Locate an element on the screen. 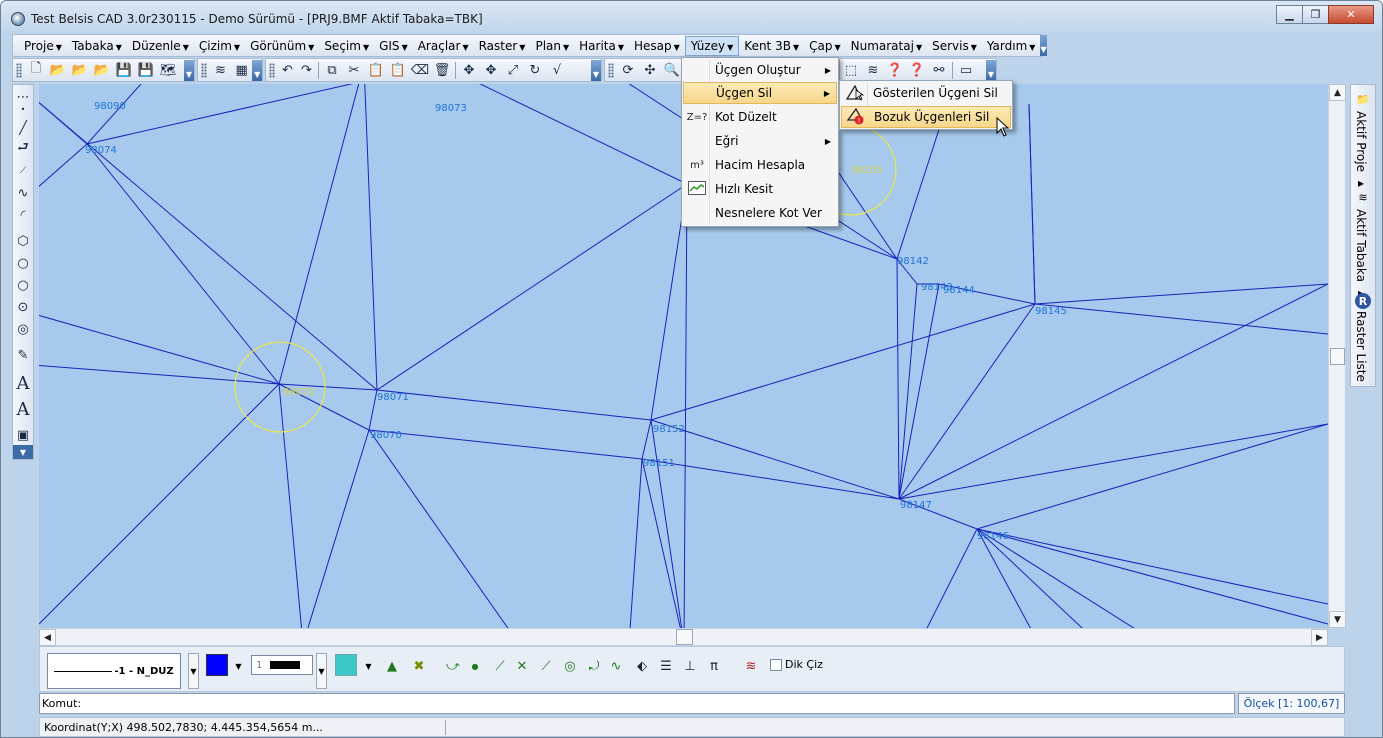 This screenshot has width=1383, height=738. menu-yuzey: Yüzey ▼ is located at coordinates (712, 45).